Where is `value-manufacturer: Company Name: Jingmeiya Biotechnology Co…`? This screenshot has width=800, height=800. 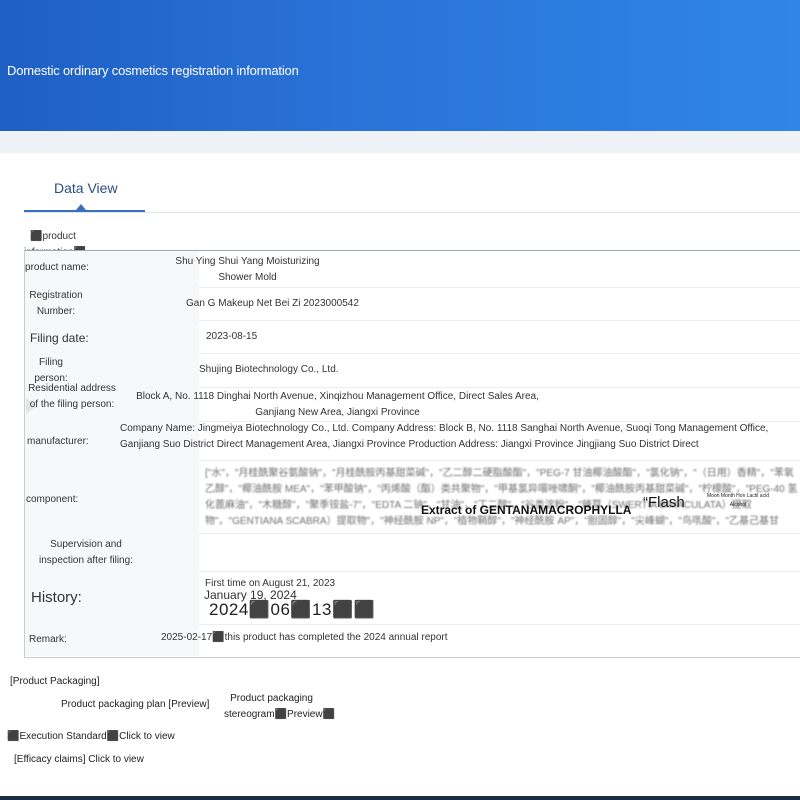
value-manufacturer: Company Name: Jingmeiya Biotechnology Co… is located at coordinates (444, 436).